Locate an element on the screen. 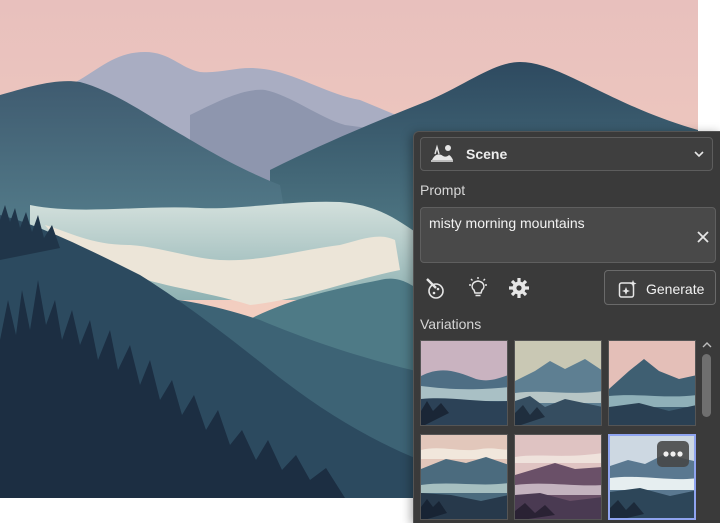 The width and height of the screenshot is (720, 523). prompt-input: misty morning mountains is located at coordinates (568, 235).